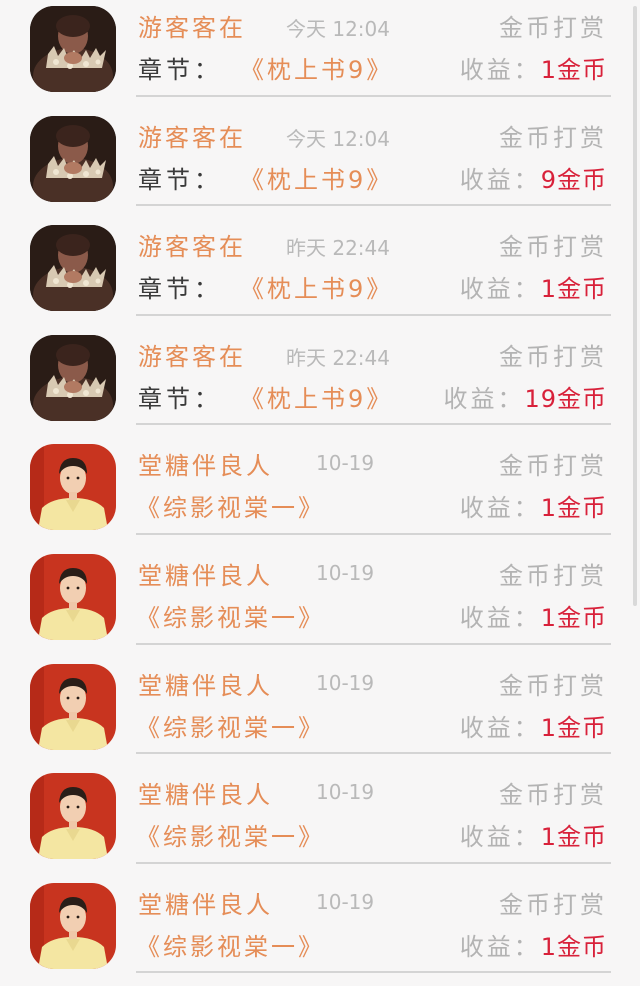  I want to click on scrollbar, so click(635, 306).